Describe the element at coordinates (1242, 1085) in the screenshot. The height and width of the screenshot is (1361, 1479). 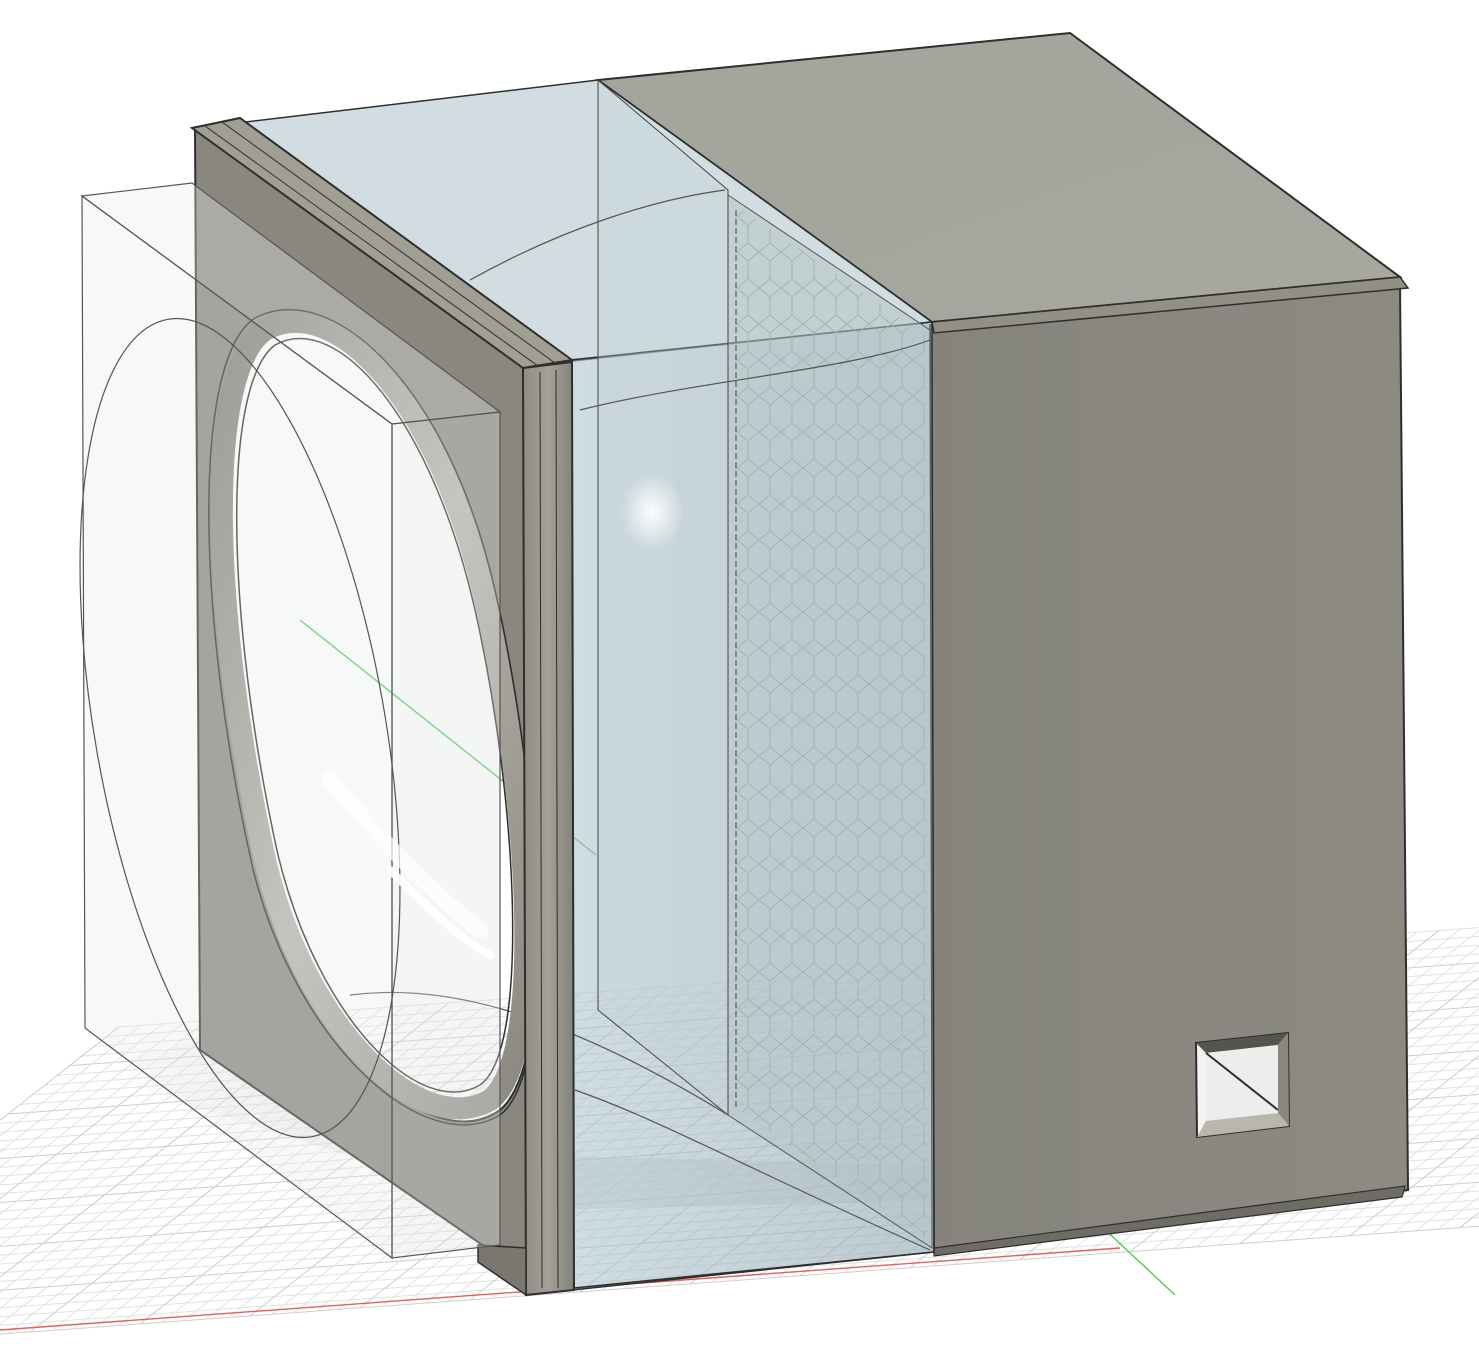
I see `square-port-icon` at that location.